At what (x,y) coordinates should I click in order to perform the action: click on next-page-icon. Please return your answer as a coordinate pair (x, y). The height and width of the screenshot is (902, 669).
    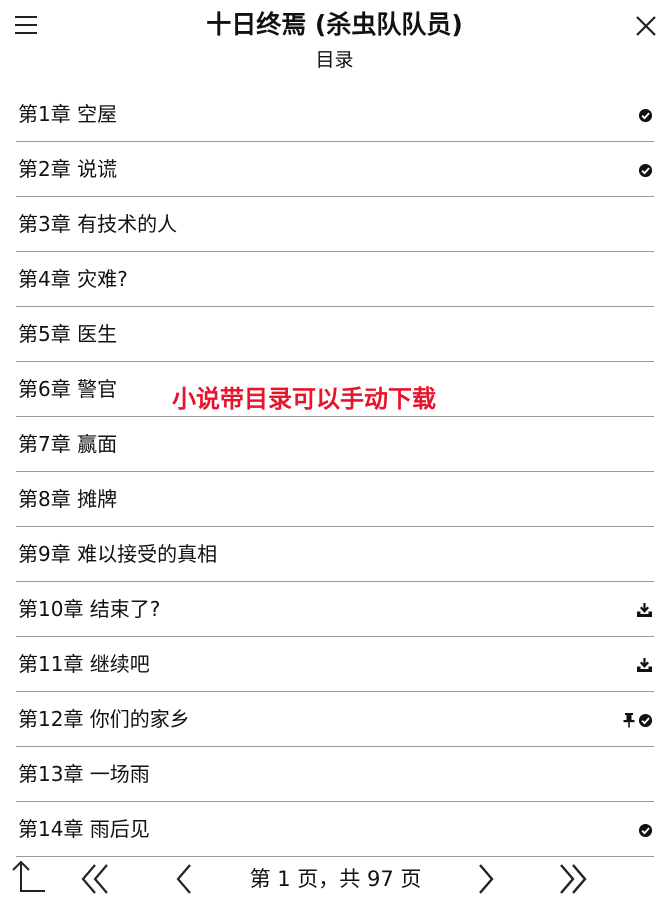
    Looking at the image, I should click on (487, 879).